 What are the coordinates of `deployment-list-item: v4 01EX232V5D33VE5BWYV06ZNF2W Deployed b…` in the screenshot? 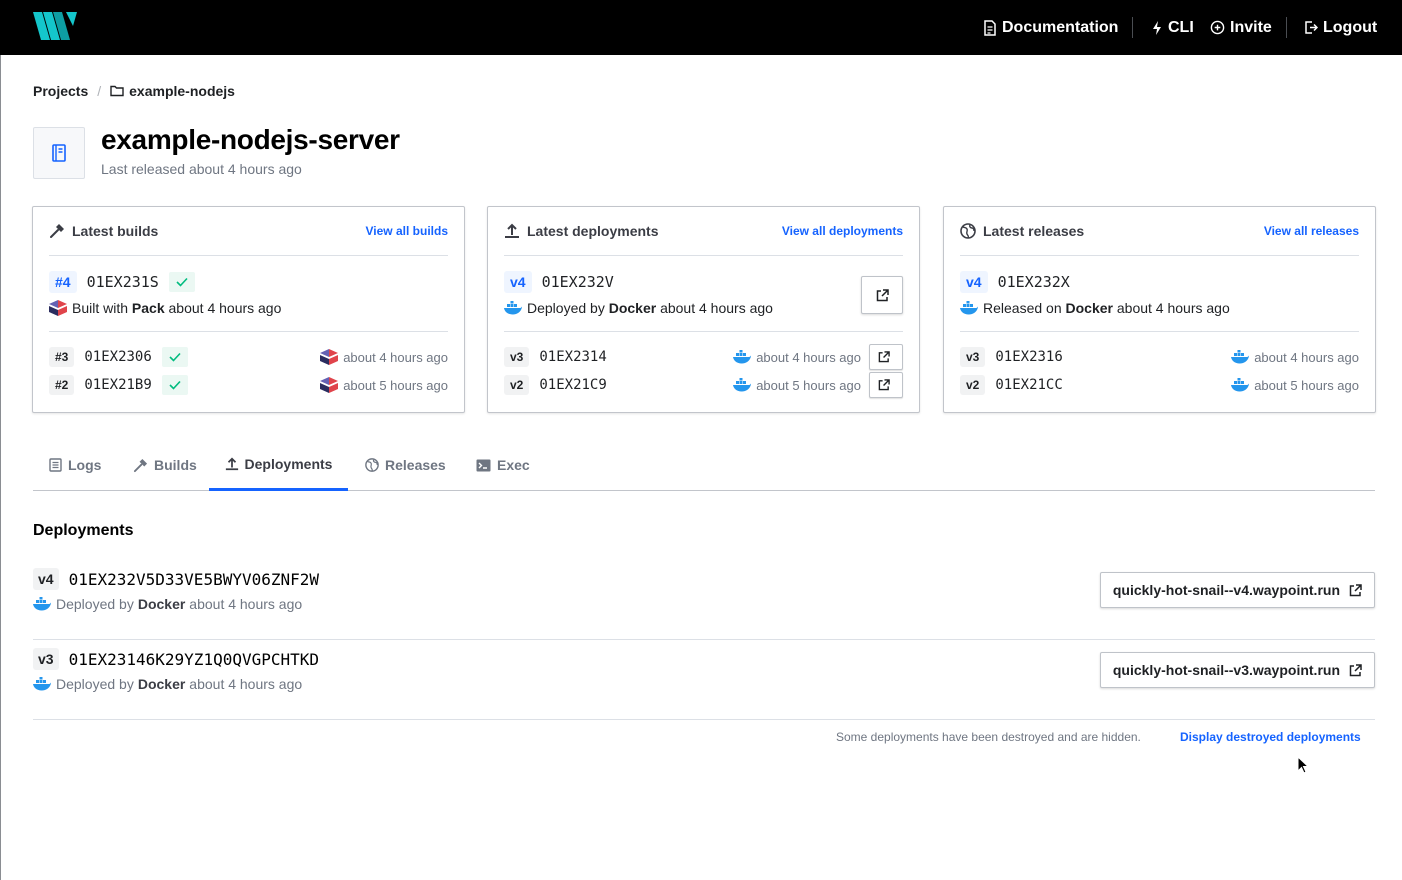 It's located at (704, 600).